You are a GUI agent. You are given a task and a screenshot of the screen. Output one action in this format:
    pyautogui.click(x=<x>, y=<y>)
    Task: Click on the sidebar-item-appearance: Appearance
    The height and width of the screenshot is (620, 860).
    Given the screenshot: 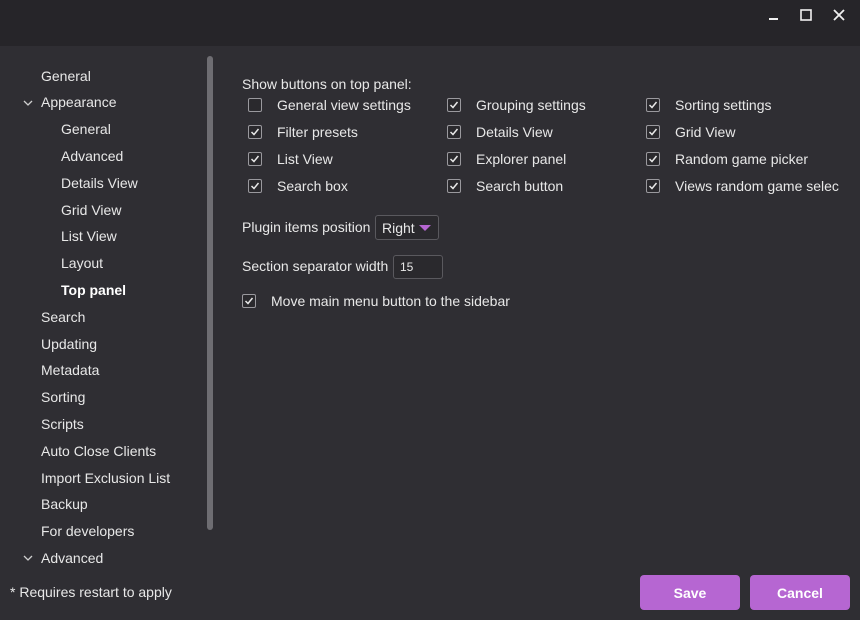 What is the action you would take?
    pyautogui.click(x=79, y=102)
    